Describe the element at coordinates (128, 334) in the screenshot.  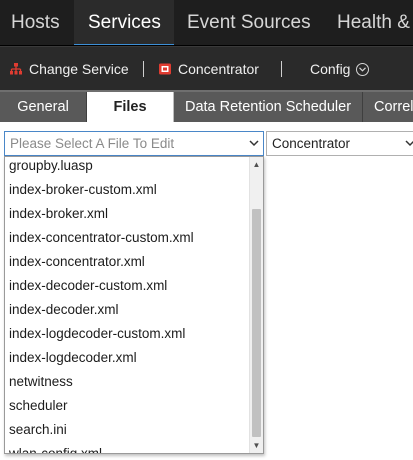
I see `file-option: index-logdecoder-custom.xml` at that location.